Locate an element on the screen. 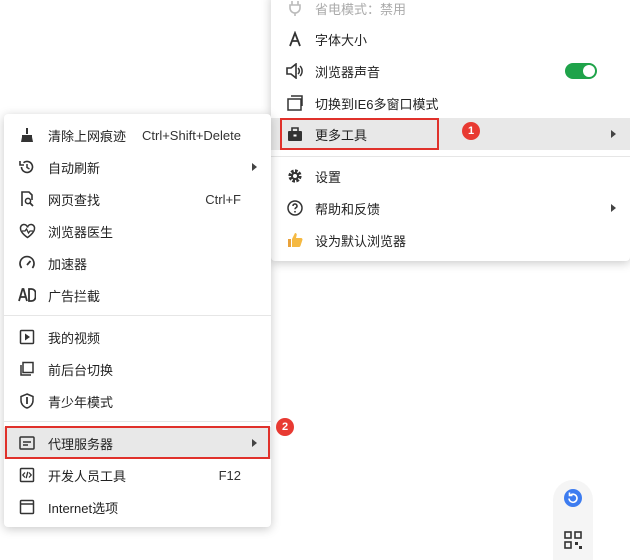  shield-icon is located at coordinates (27, 401).